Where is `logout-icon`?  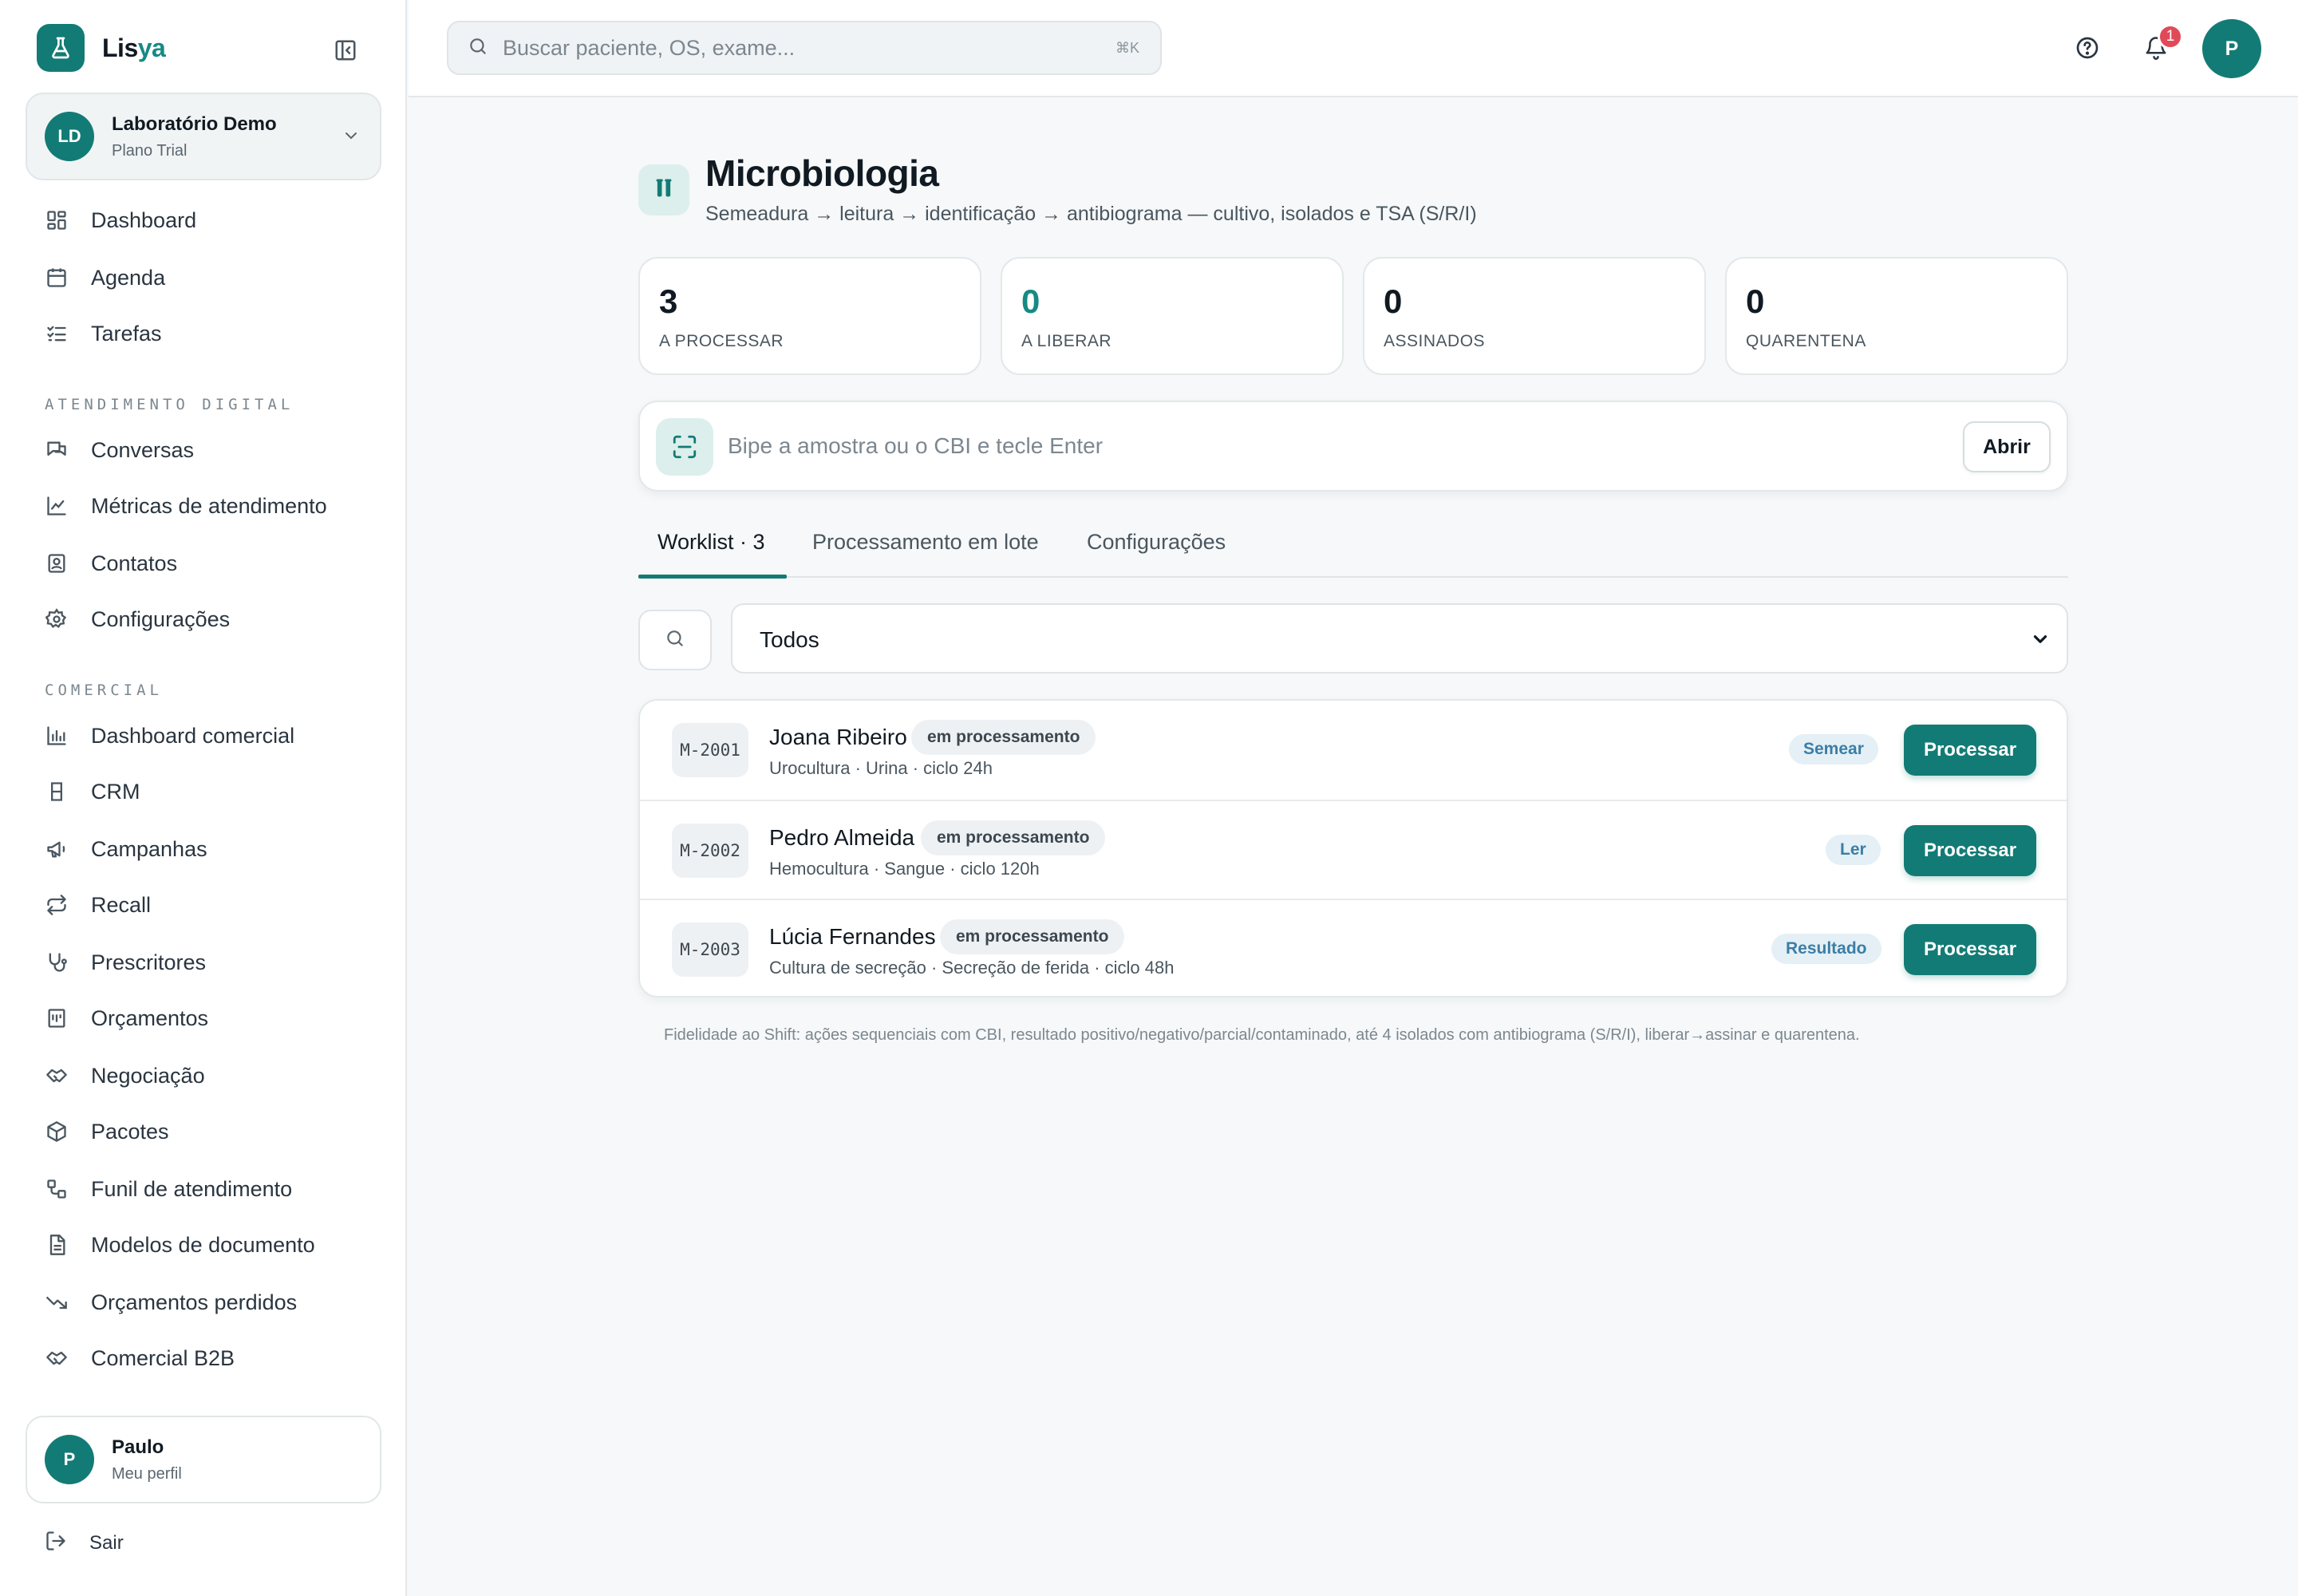
logout-icon is located at coordinates (56, 1544).